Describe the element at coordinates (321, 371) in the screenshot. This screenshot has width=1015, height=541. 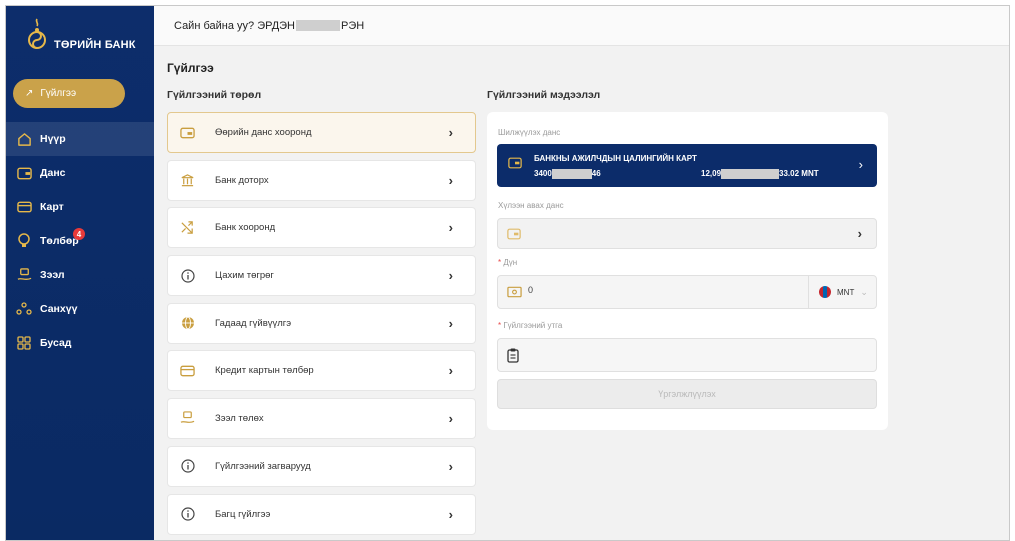
I see `type-credit-card-payment: Кредит картын төлбөр ›` at that location.